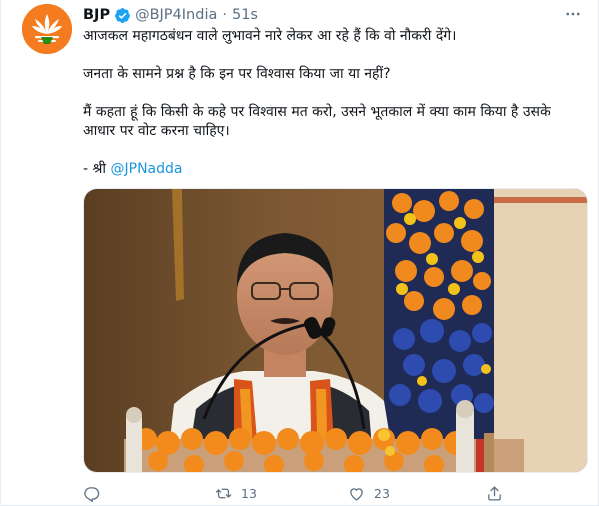  I want to click on share-button, so click(494, 493).